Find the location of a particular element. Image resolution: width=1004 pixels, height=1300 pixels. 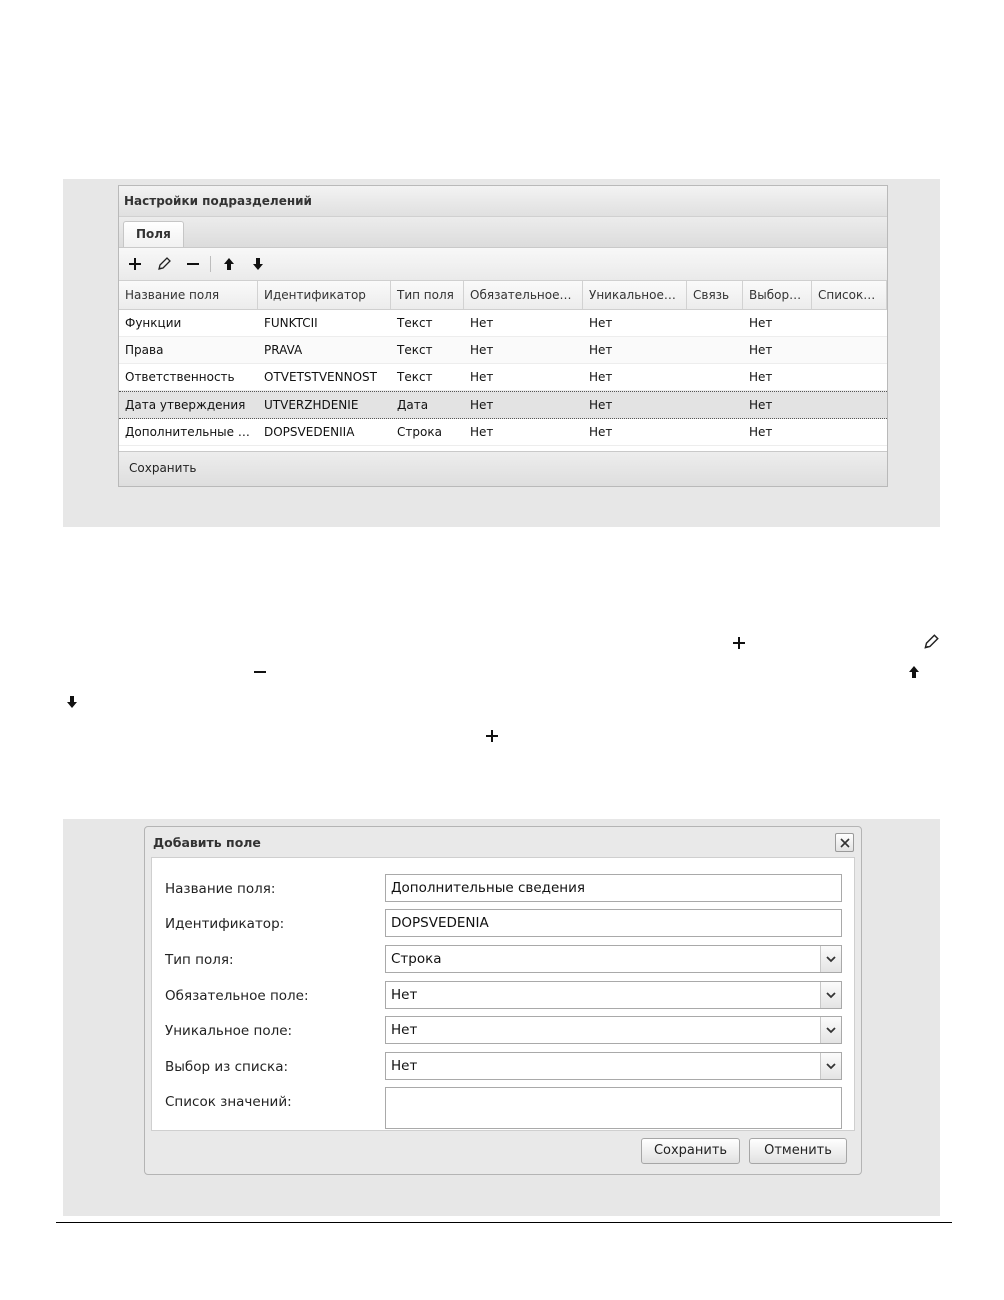

cell-name: Функции is located at coordinates (153, 323).